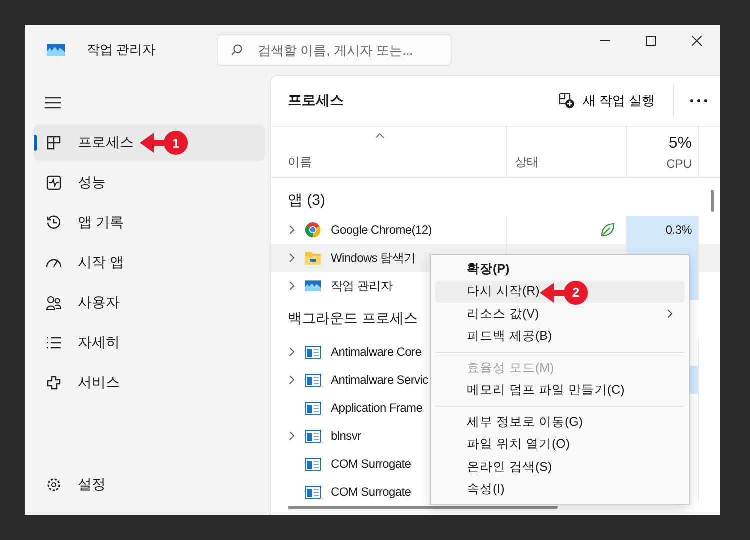 The image size is (750, 540). I want to click on window-title: 작업 관리자, so click(122, 50).